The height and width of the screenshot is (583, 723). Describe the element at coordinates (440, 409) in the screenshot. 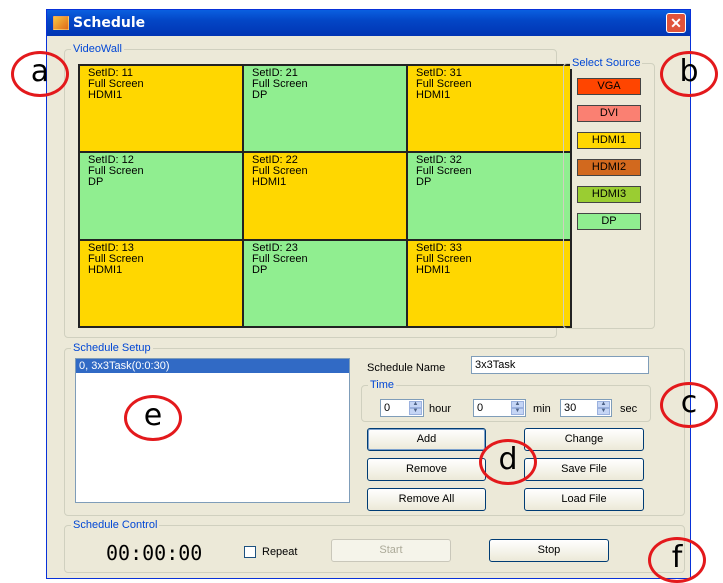

I see `hour-label: hour` at that location.